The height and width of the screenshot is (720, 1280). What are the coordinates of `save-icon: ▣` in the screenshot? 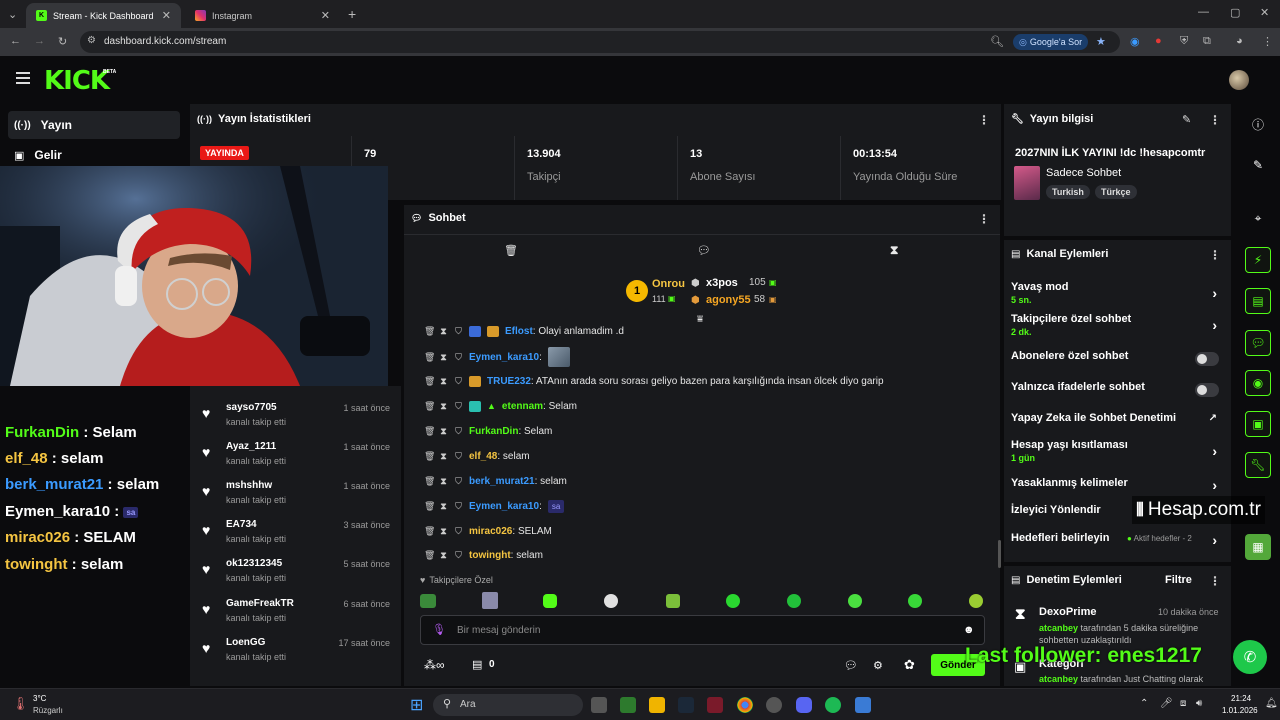 It's located at (1258, 424).